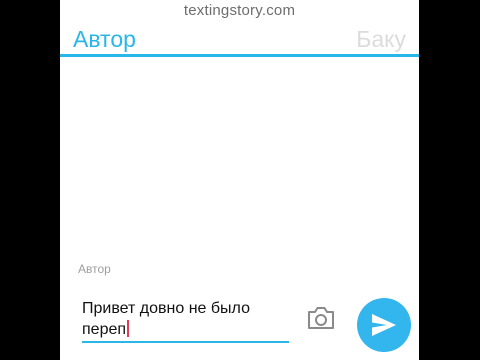  I want to click on camera-icon, so click(321, 318).